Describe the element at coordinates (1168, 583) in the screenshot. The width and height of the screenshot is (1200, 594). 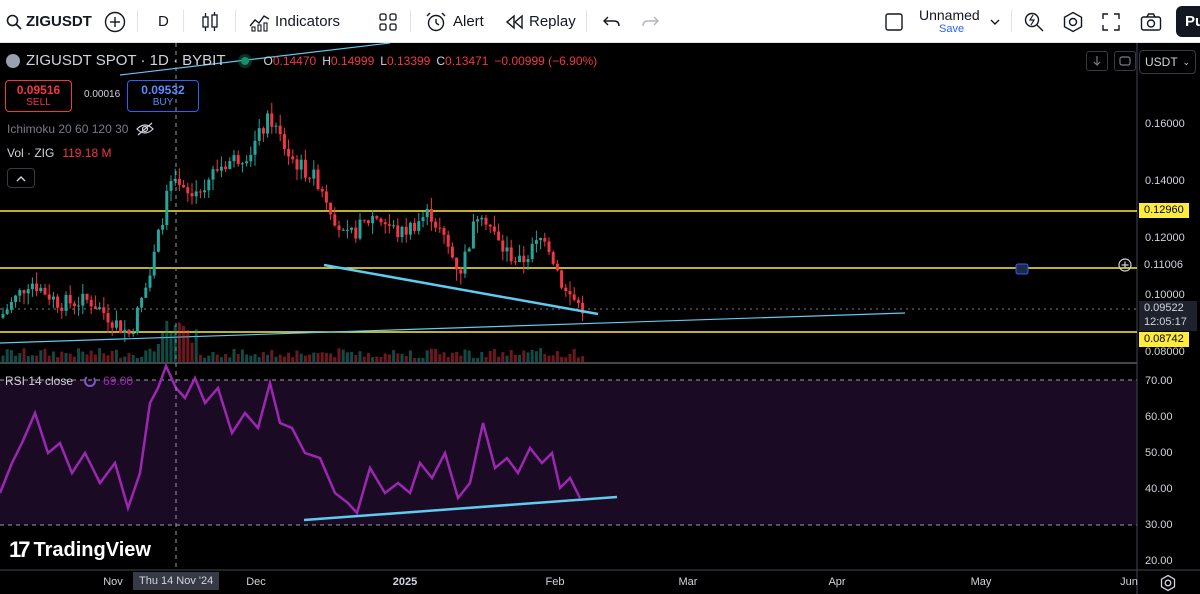
I see `axis-settings-icon` at that location.